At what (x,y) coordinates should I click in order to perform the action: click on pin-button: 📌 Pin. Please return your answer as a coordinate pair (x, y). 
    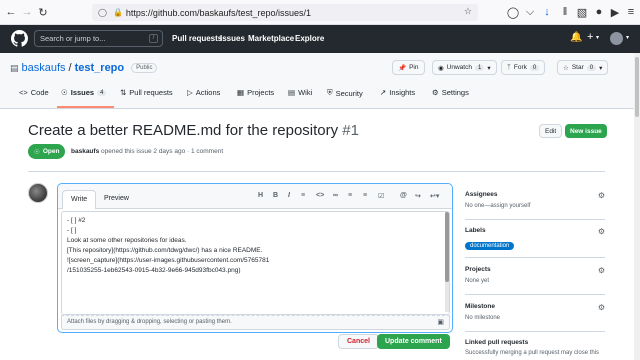
    Looking at the image, I should click on (408, 67).